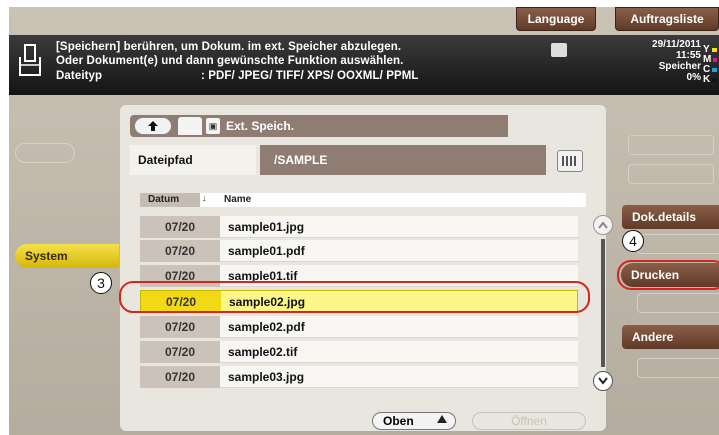  I want to click on column-name: Name, so click(237, 200).